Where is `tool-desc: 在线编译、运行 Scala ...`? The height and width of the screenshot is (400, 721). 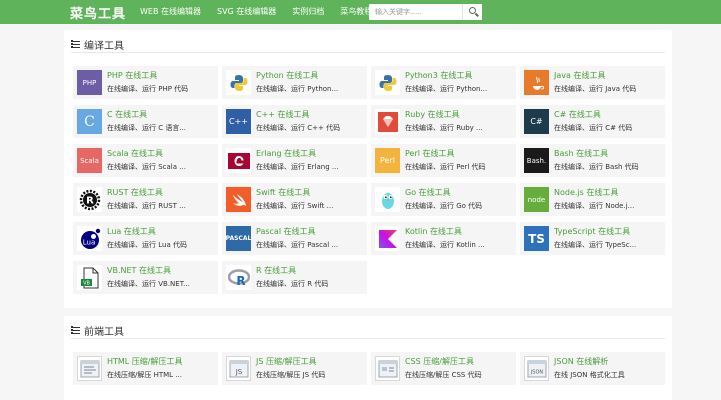 tool-desc: 在线编译、运行 Scala ... is located at coordinates (146, 167).